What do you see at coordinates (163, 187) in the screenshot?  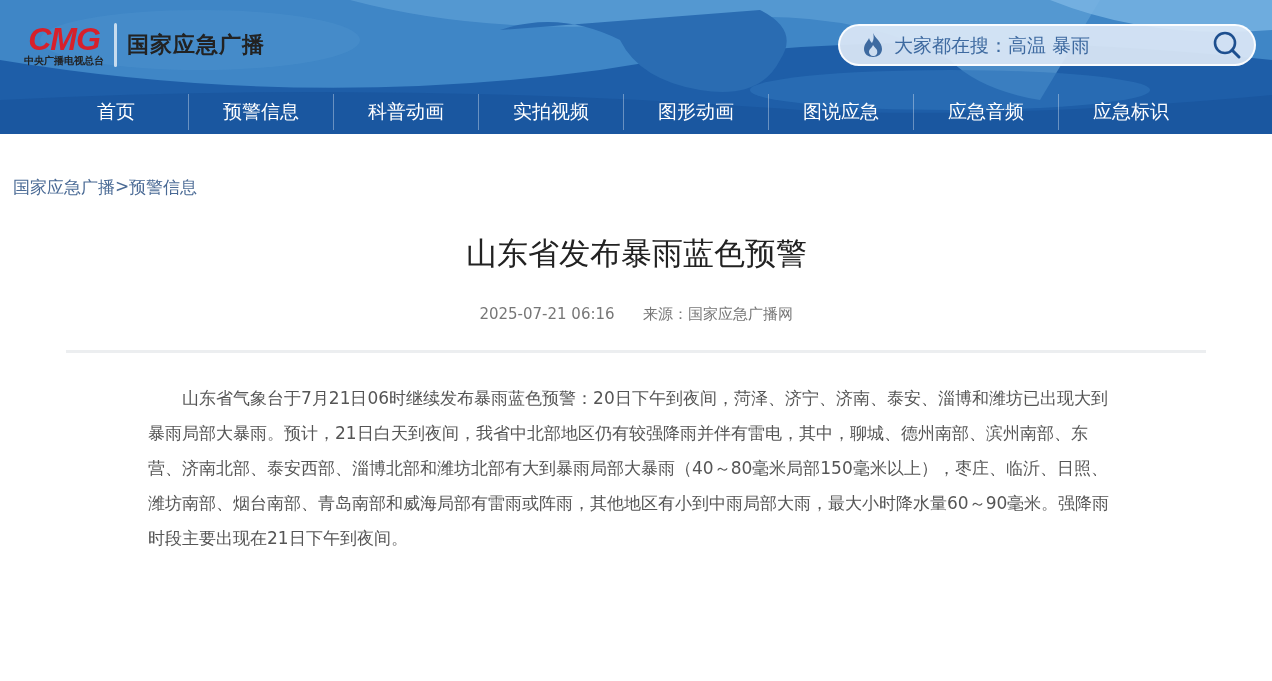 I see `breadcrumb-link: 预警信息` at bounding box center [163, 187].